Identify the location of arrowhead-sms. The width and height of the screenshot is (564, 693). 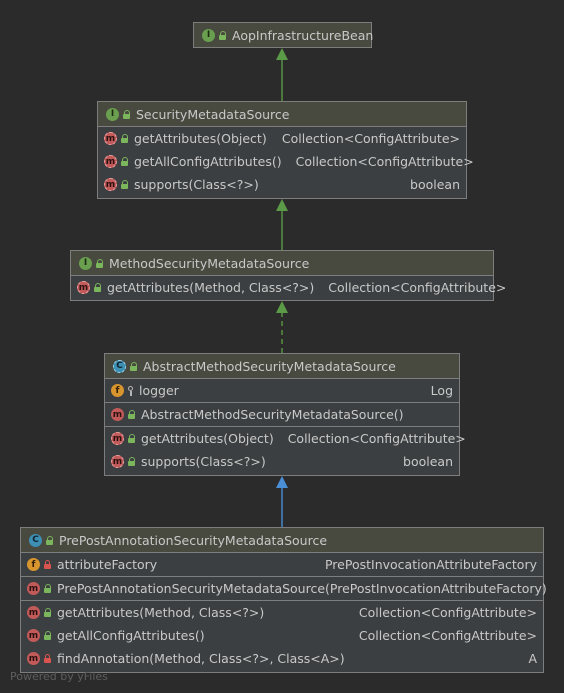
(282, 205).